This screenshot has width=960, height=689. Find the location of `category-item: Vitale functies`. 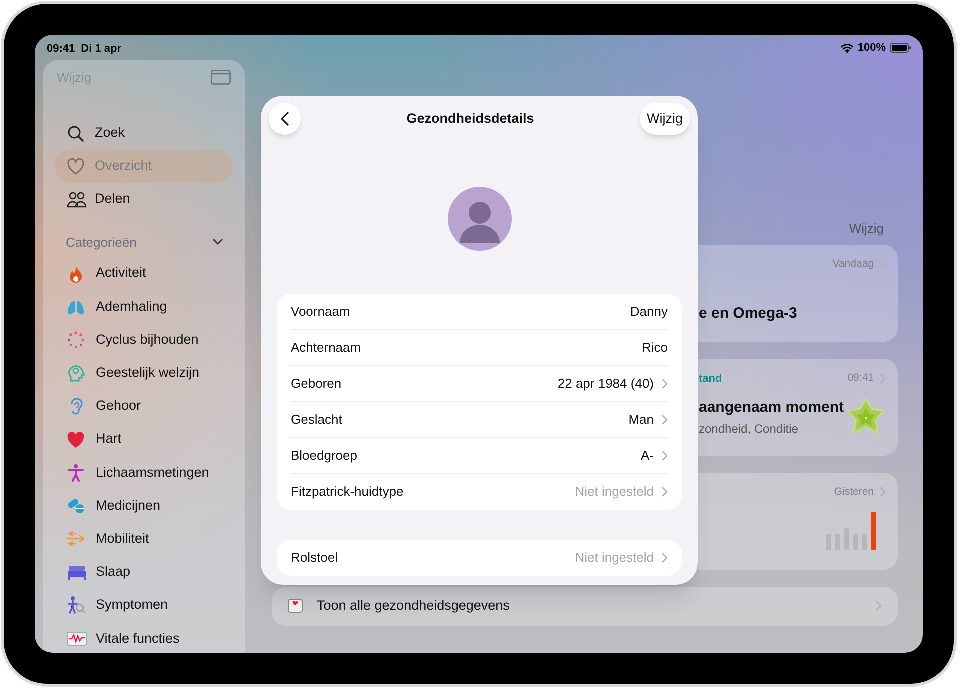

category-item: Vitale functies is located at coordinates (144, 637).